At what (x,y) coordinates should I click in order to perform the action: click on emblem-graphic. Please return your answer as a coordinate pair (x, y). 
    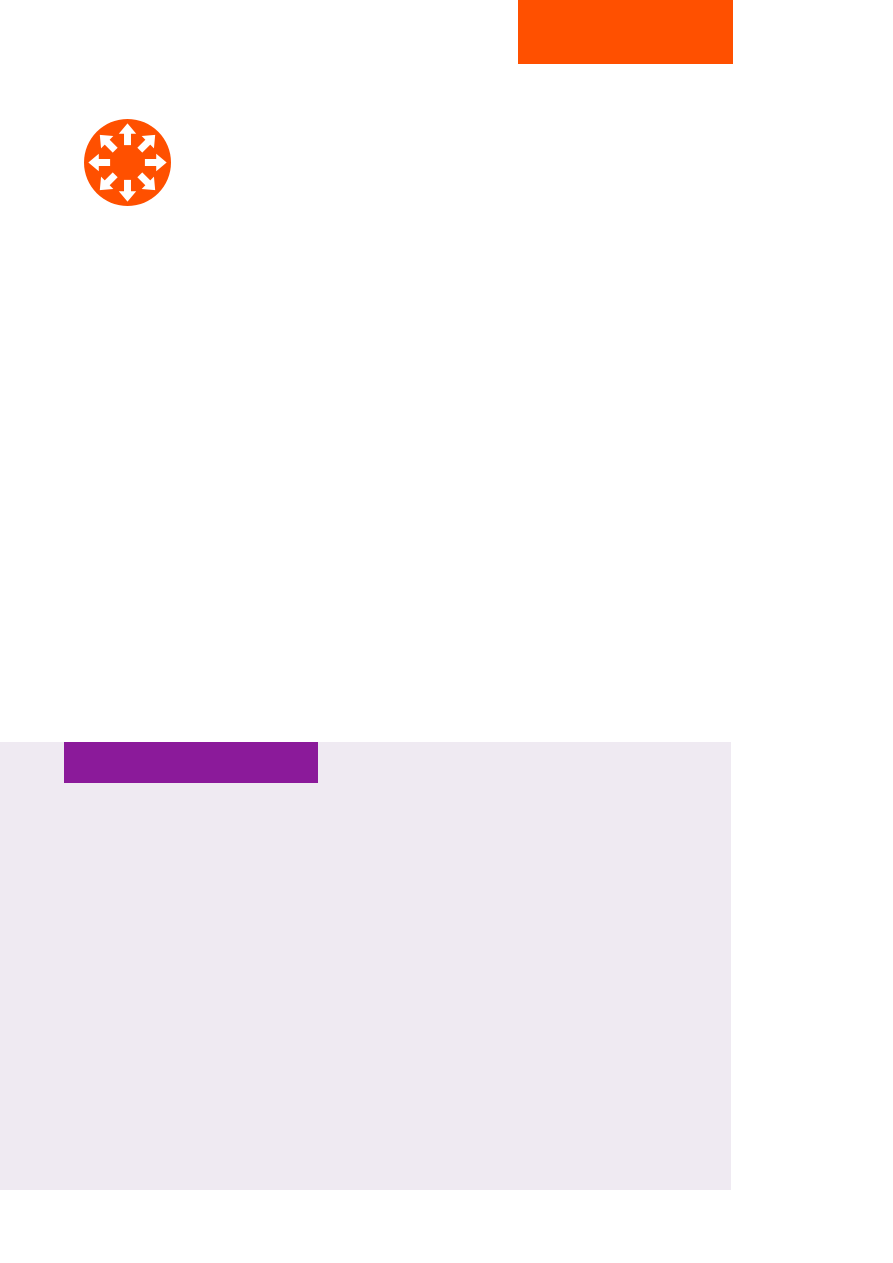
    Looking at the image, I should click on (127, 162).